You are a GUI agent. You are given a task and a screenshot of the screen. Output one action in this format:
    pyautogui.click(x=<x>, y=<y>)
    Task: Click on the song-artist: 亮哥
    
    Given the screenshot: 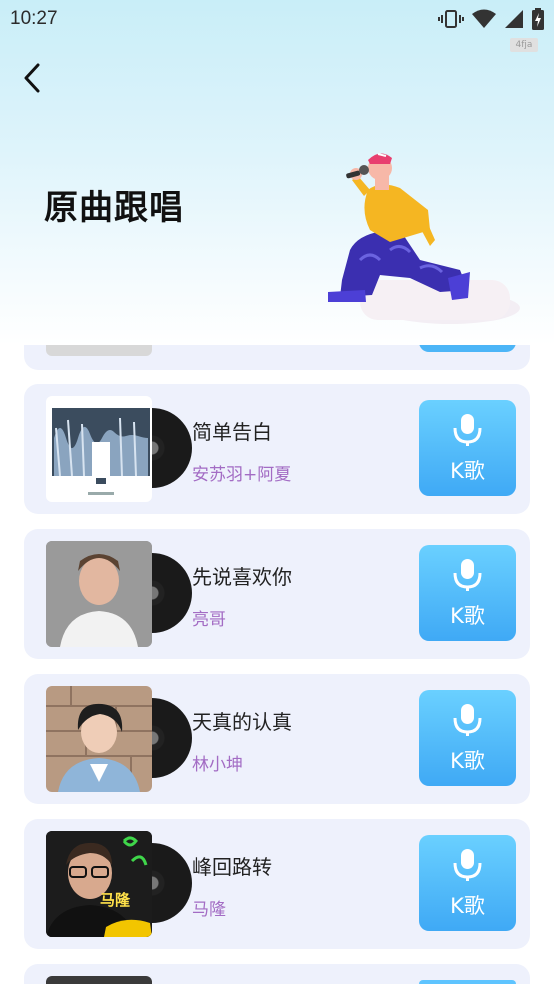 What is the action you would take?
    pyautogui.click(x=209, y=620)
    